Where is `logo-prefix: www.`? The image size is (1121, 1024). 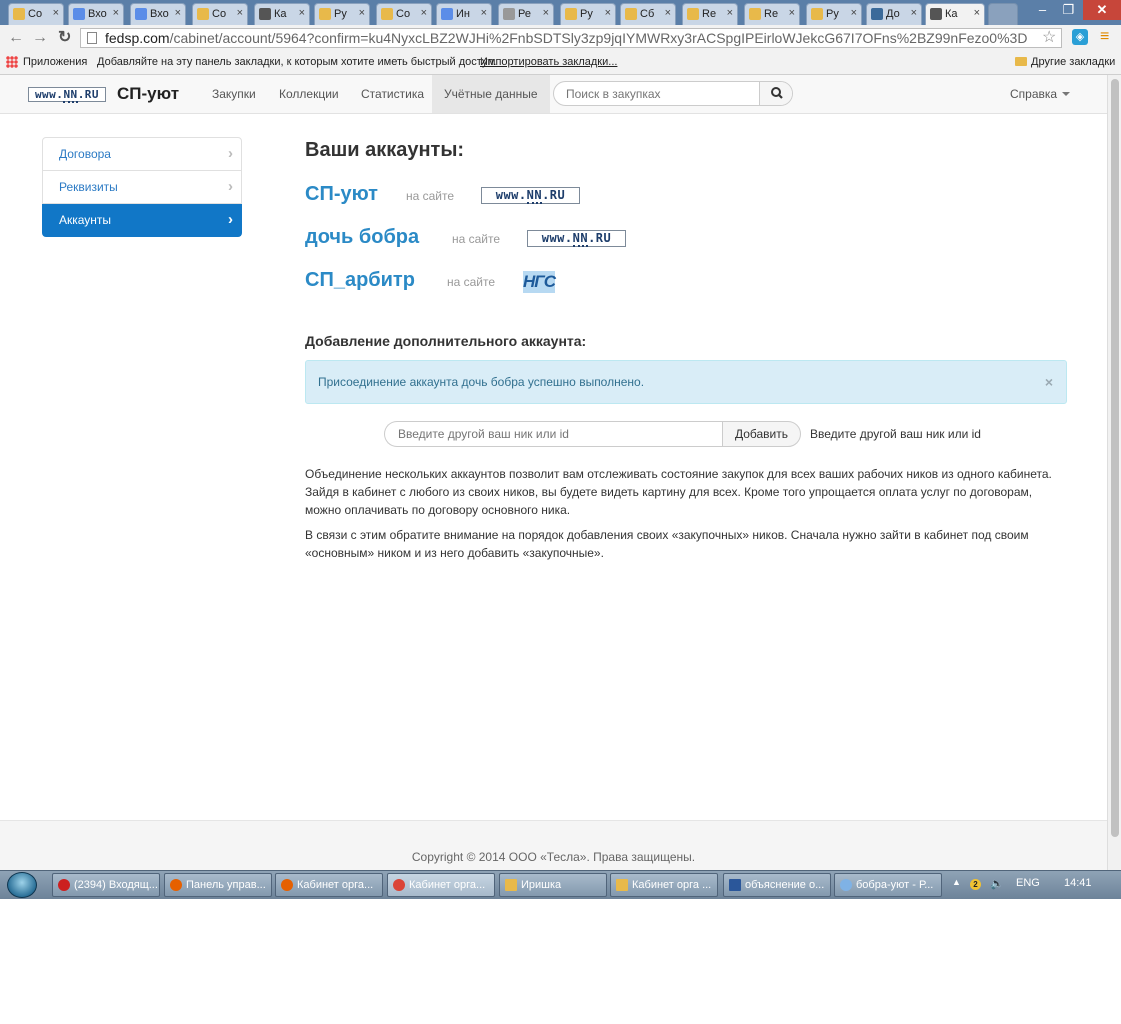
logo-prefix: www. is located at coordinates (511, 195).